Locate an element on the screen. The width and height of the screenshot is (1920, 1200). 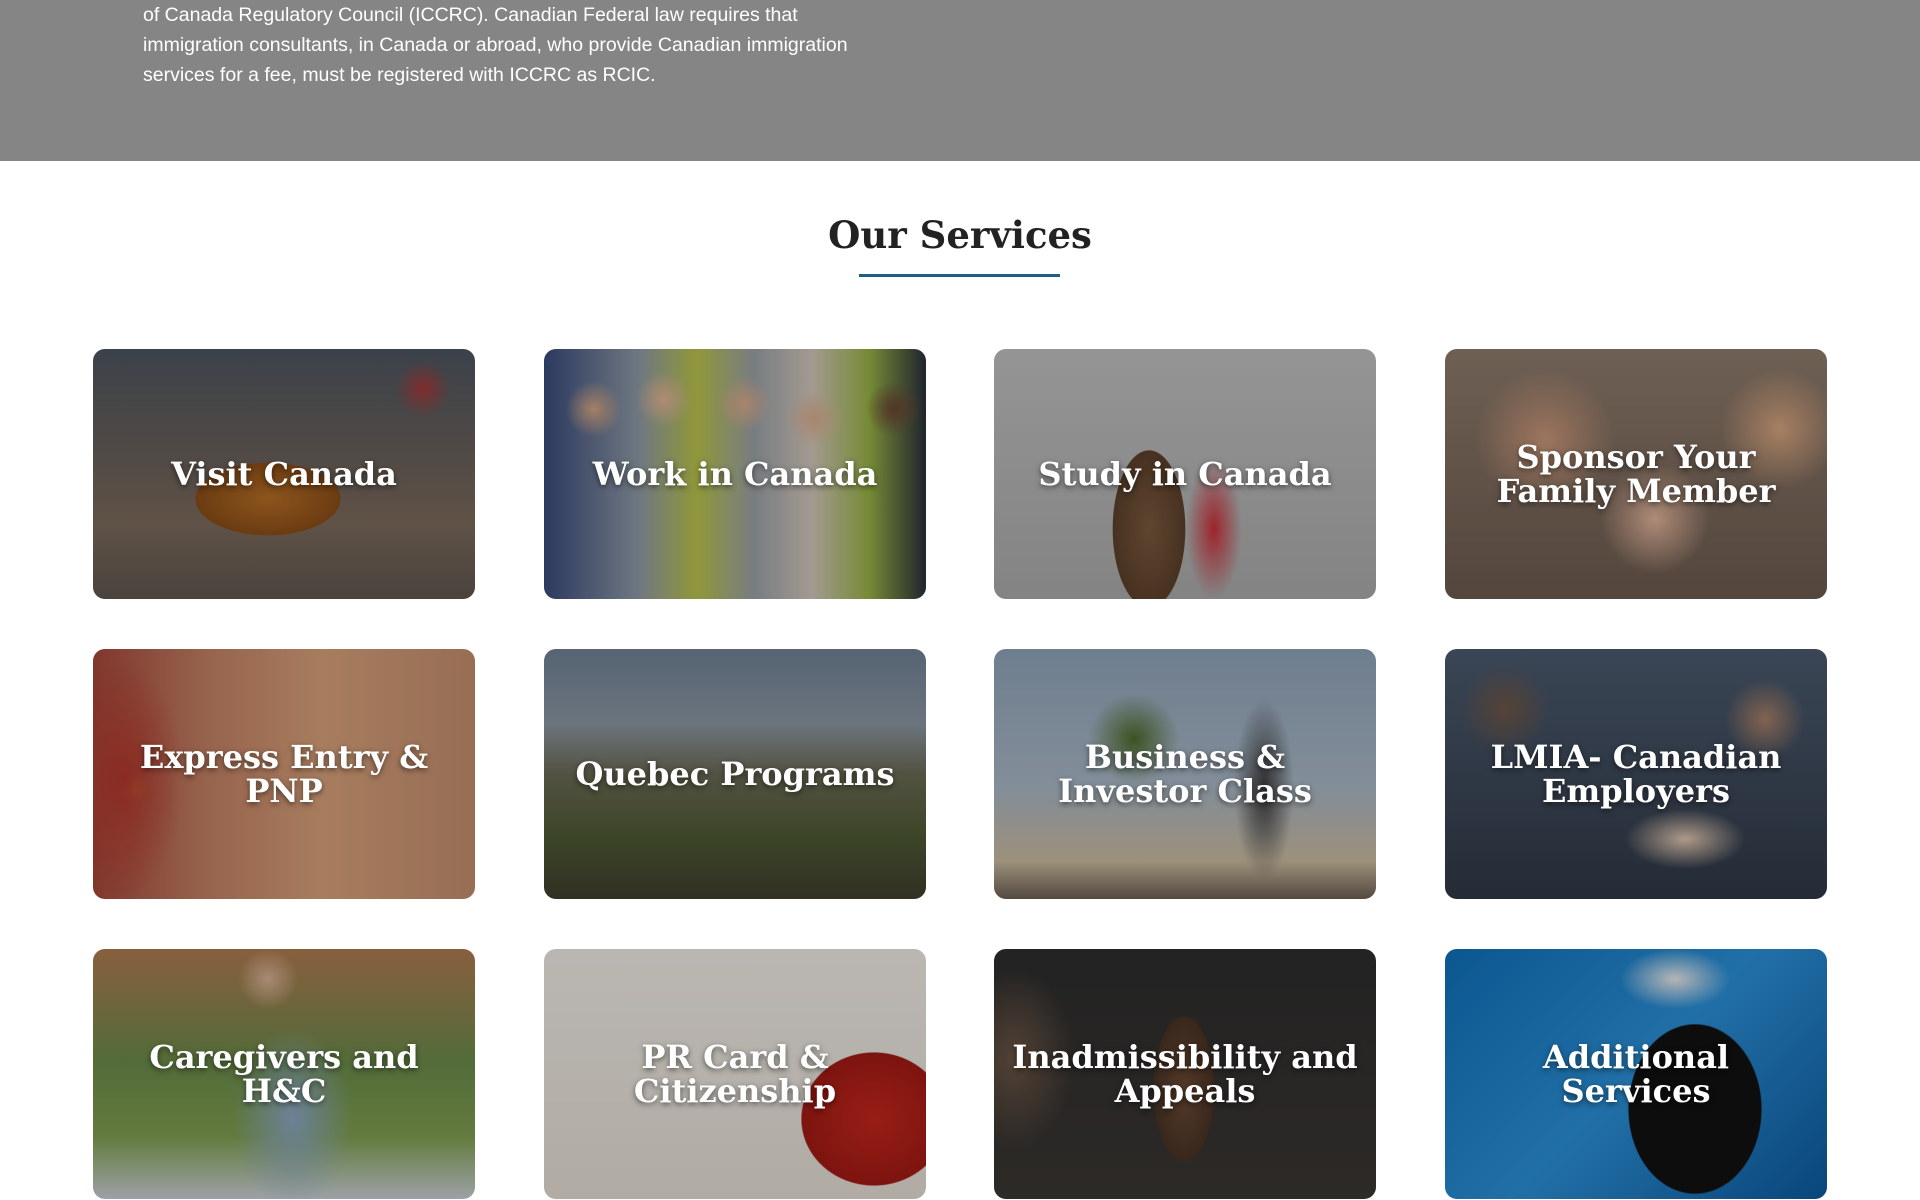
card-title: Business & Investor Class is located at coordinates (1185, 774).